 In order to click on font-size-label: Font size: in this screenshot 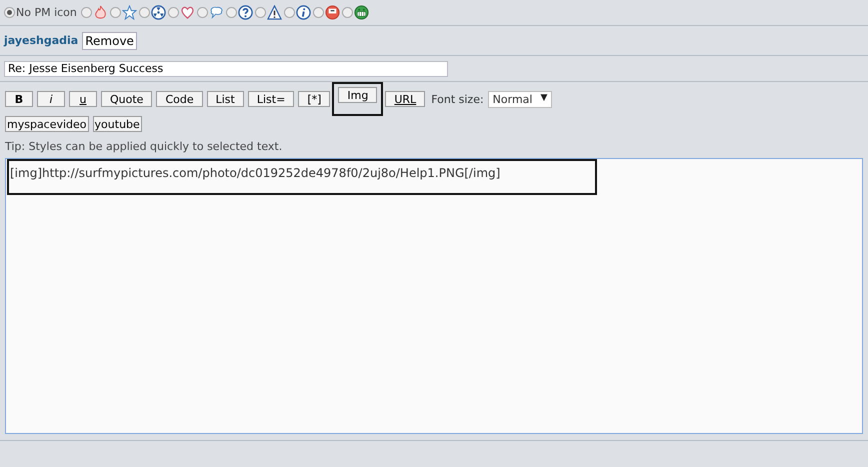, I will do `click(457, 99)`.